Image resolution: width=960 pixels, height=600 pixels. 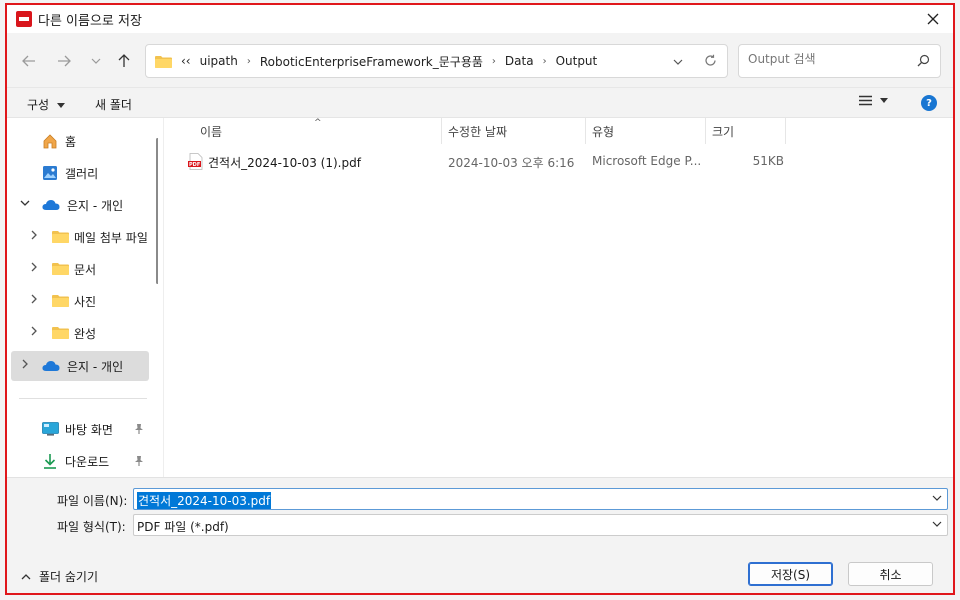 I want to click on hide-folders-label: 폴더 숨기기, so click(x=69, y=577).